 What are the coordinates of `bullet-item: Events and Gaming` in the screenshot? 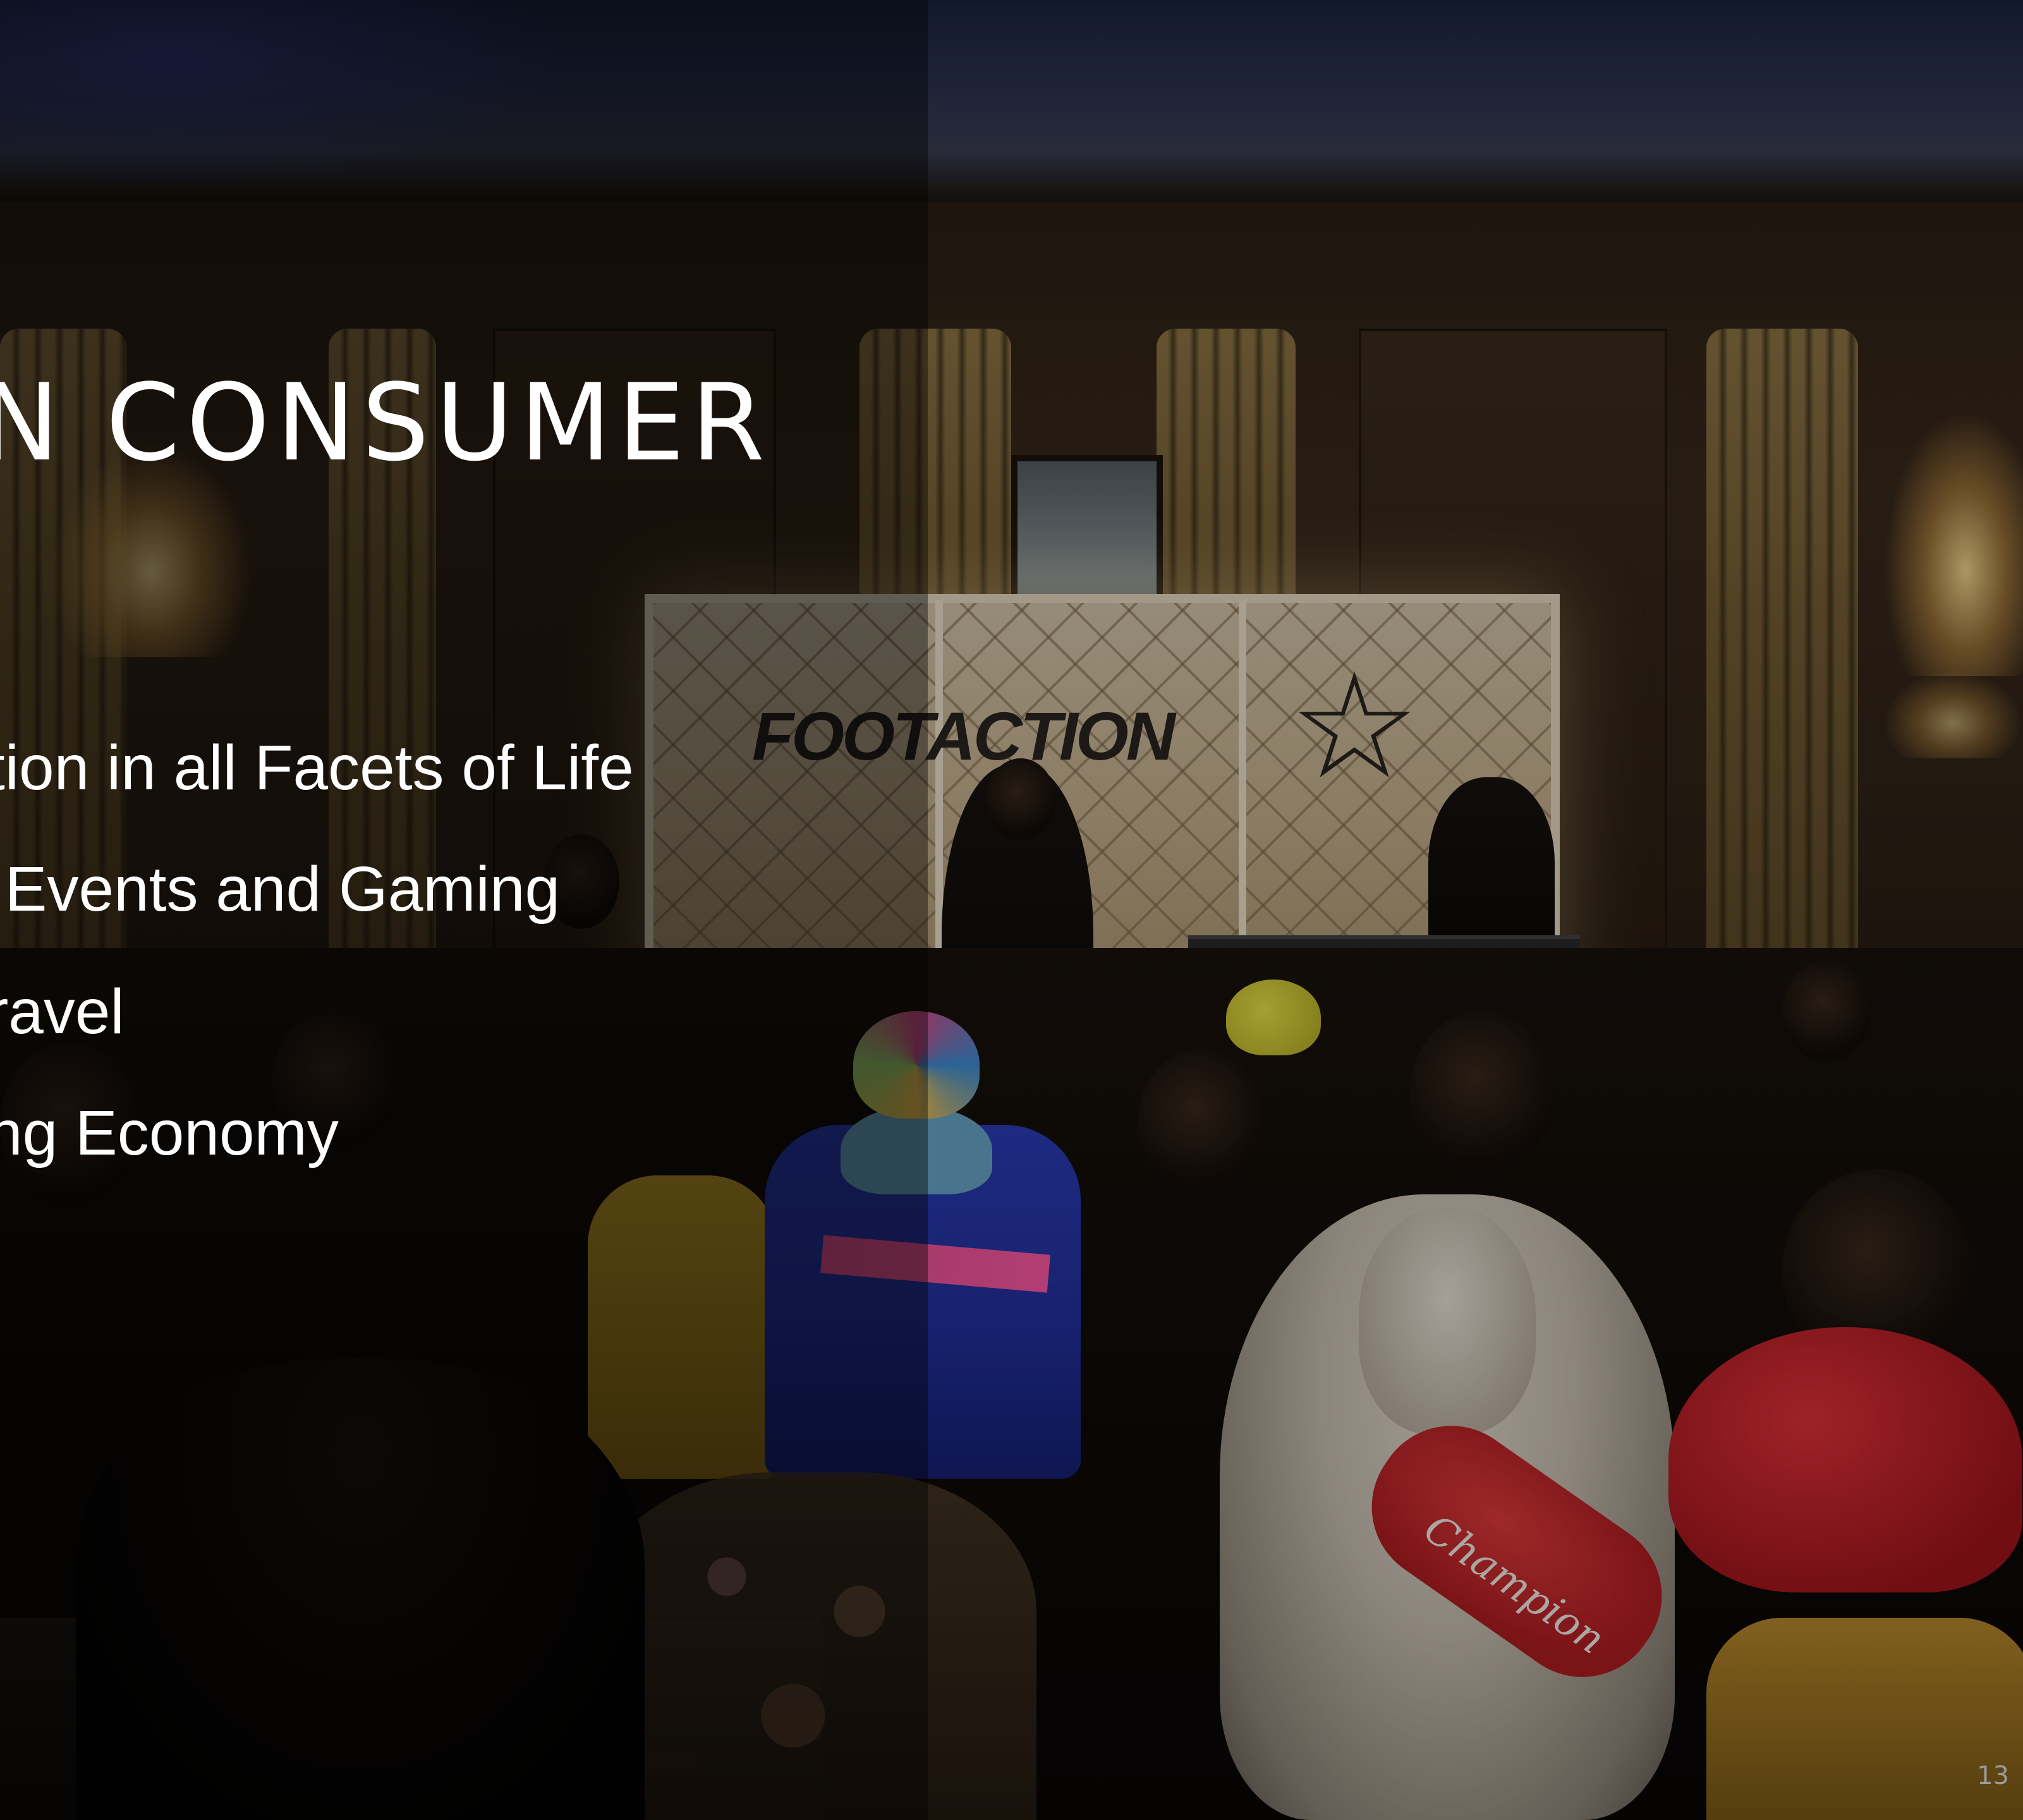 It's located at (280, 889).